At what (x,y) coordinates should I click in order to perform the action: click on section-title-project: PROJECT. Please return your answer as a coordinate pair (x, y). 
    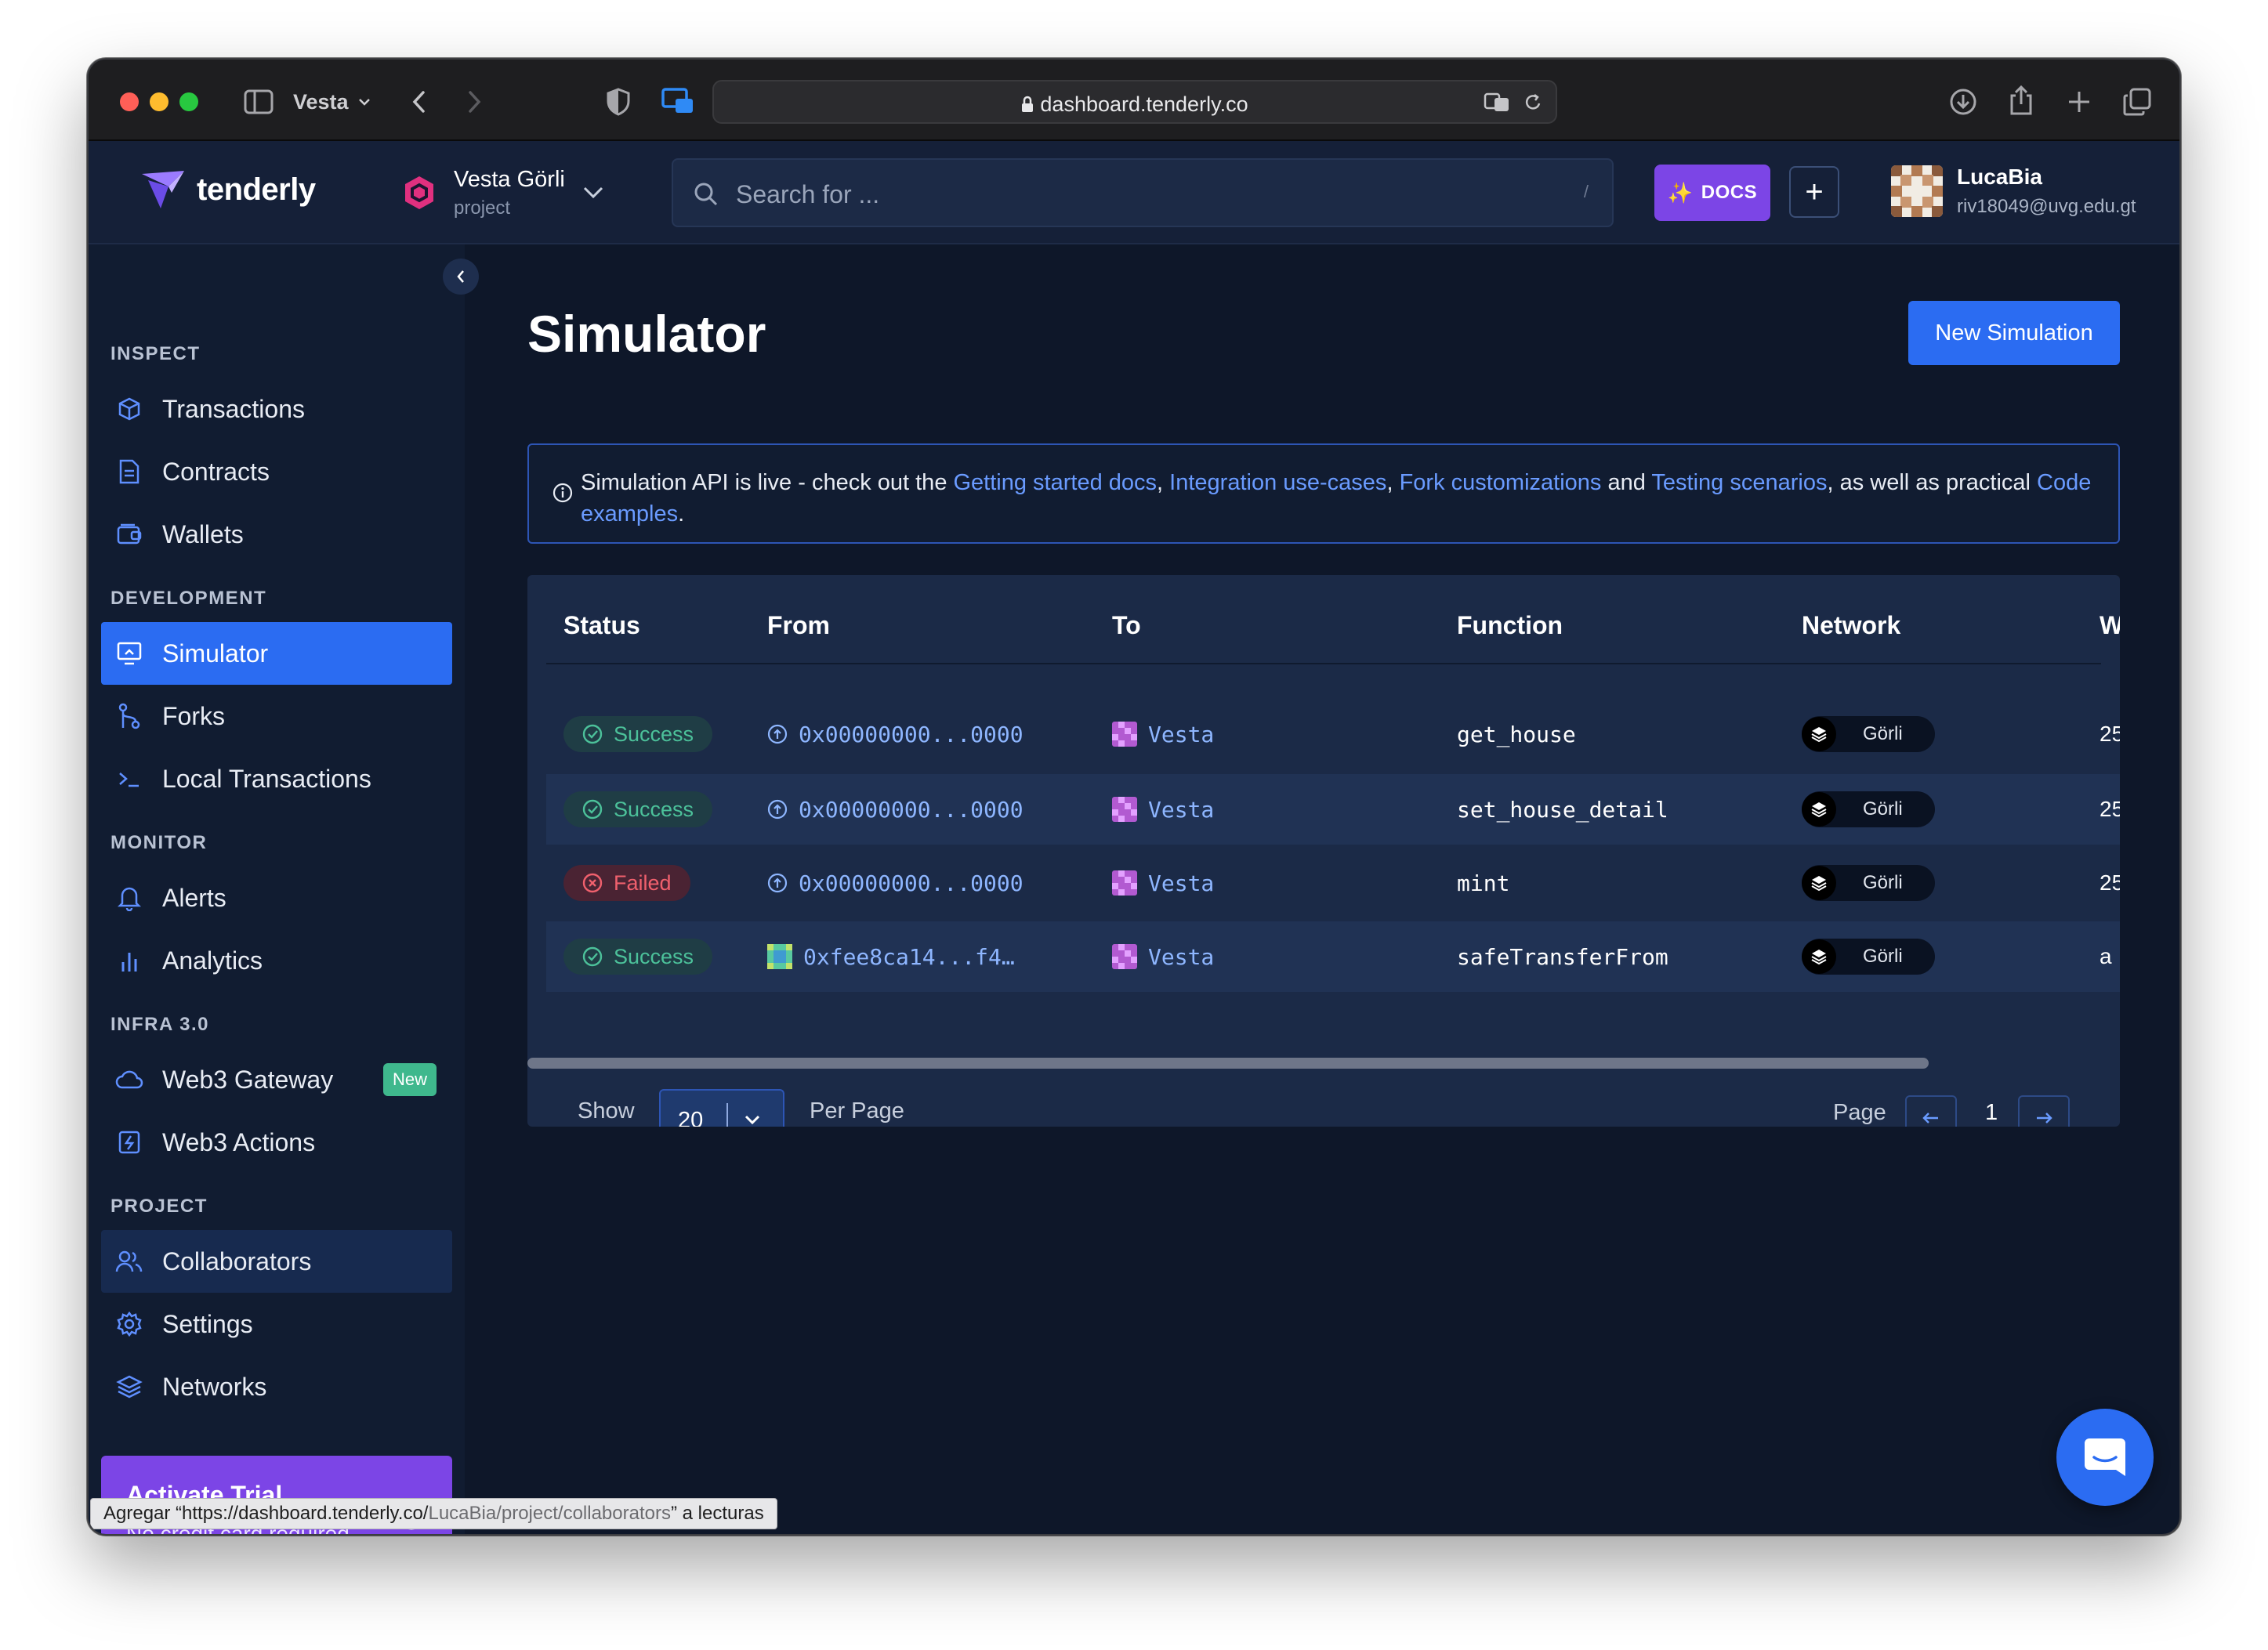
    Looking at the image, I should click on (159, 1206).